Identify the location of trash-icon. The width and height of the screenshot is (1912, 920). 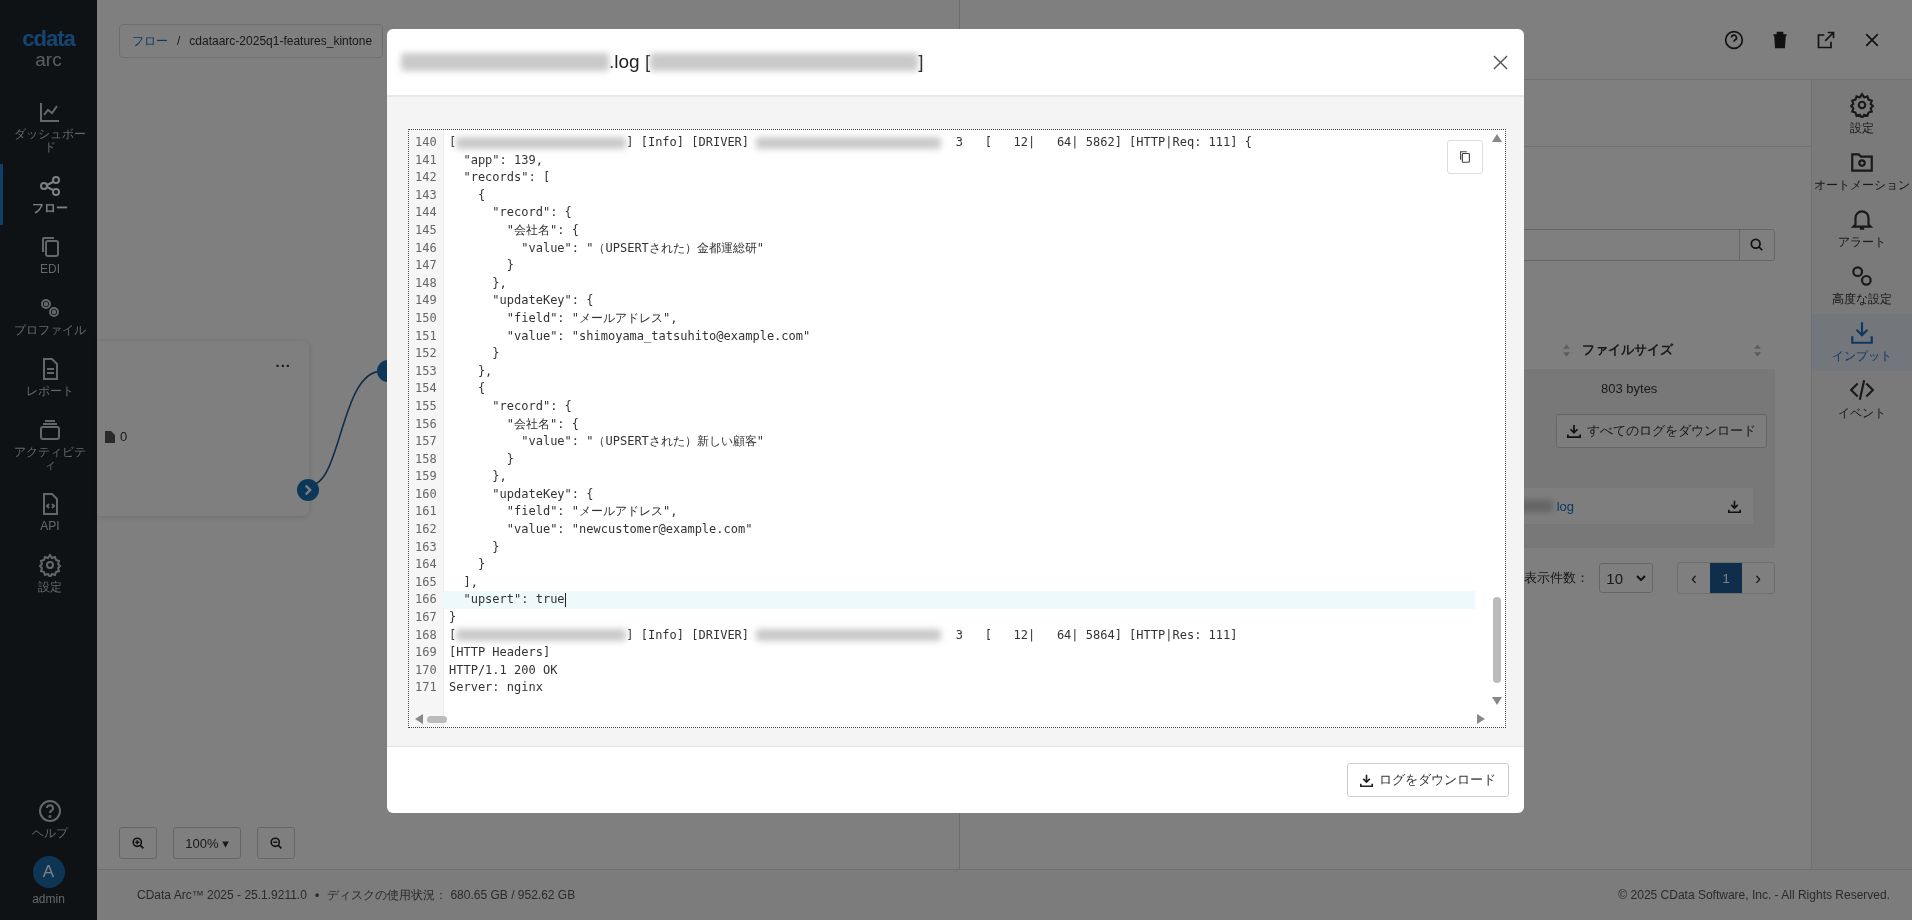
(1780, 39).